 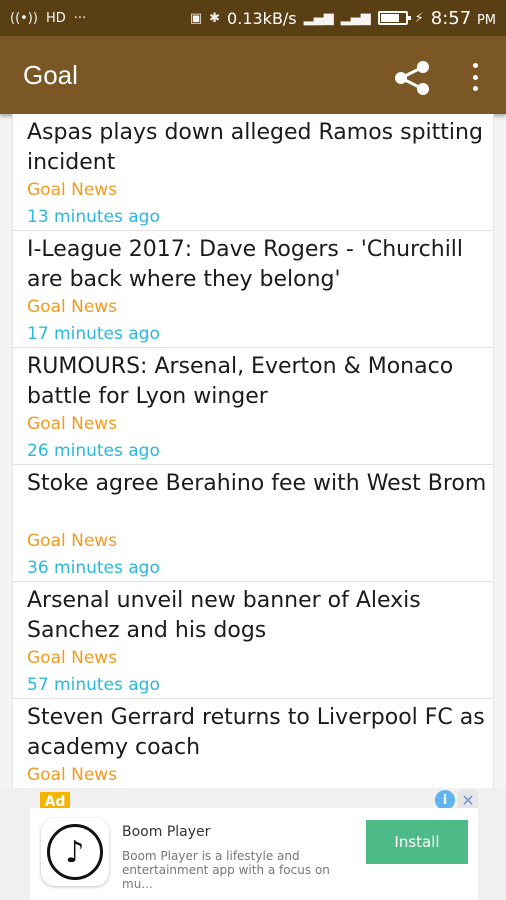 What do you see at coordinates (93, 334) in the screenshot?
I see `news-time: 17 minutes ago` at bounding box center [93, 334].